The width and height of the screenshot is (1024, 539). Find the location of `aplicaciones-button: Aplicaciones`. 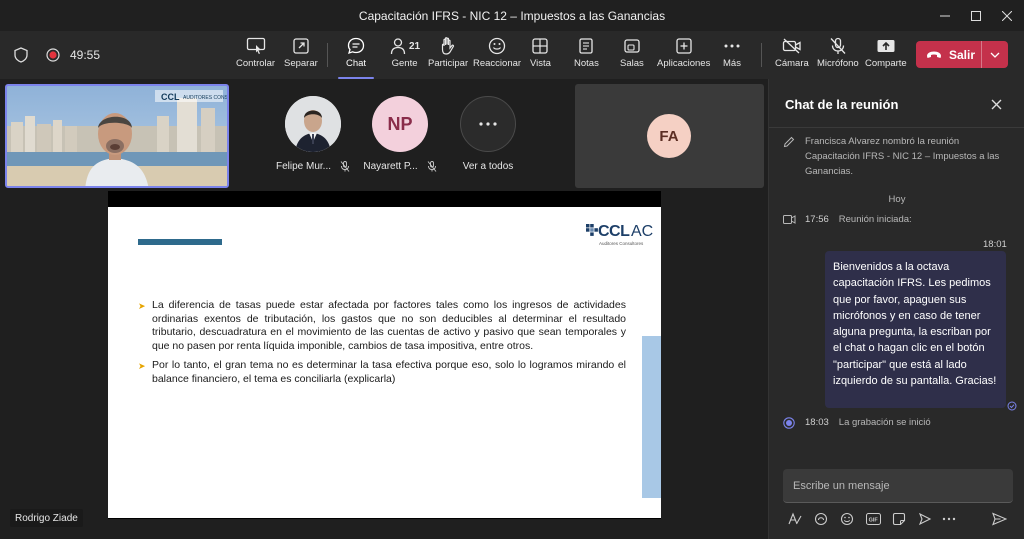

aplicaciones-button: Aplicaciones is located at coordinates (683, 55).